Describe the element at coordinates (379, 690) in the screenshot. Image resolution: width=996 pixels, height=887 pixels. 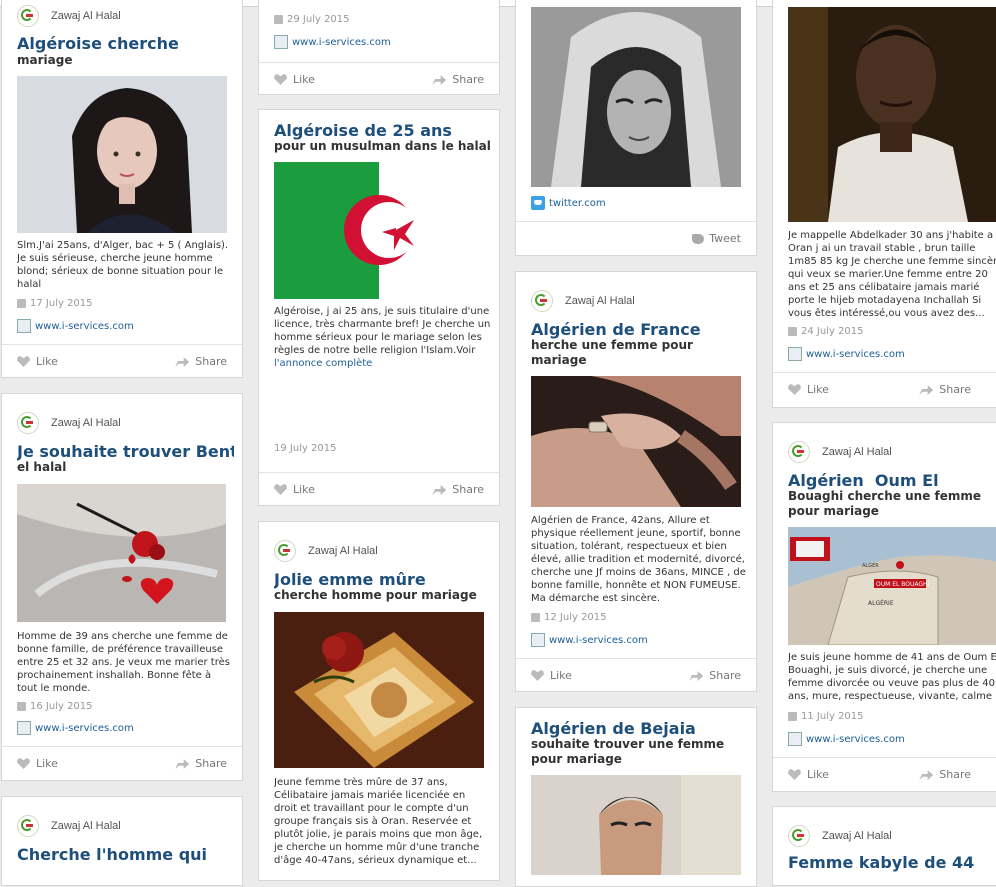
I see `quran-rose-image` at that location.